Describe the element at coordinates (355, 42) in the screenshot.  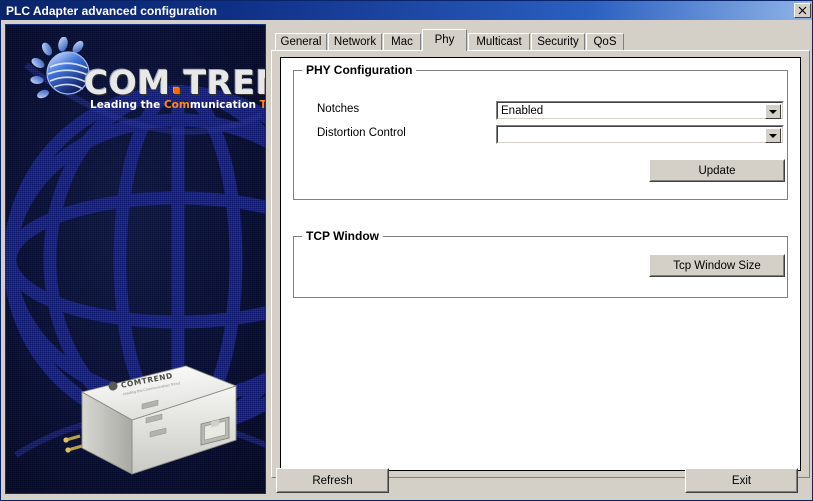
I see `tab-network: Network` at that location.